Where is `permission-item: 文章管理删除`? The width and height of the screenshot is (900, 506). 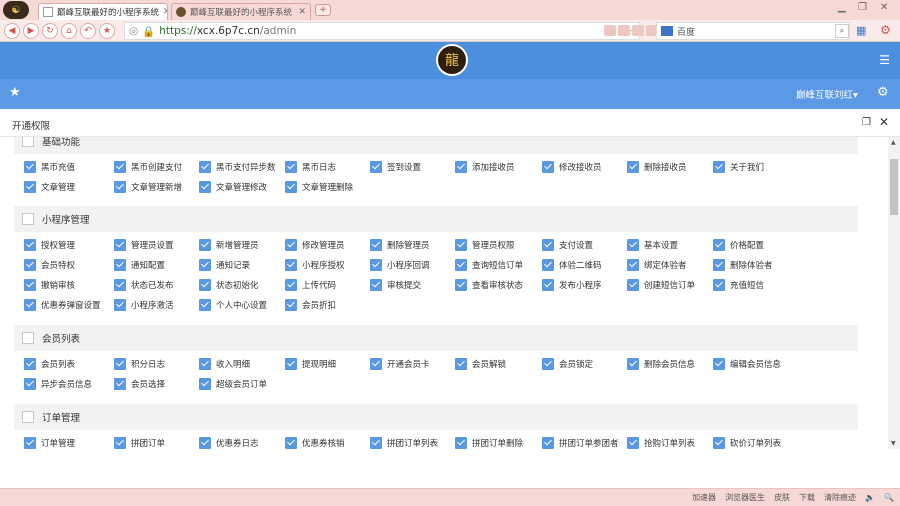
permission-item: 文章管理删除 is located at coordinates (319, 187).